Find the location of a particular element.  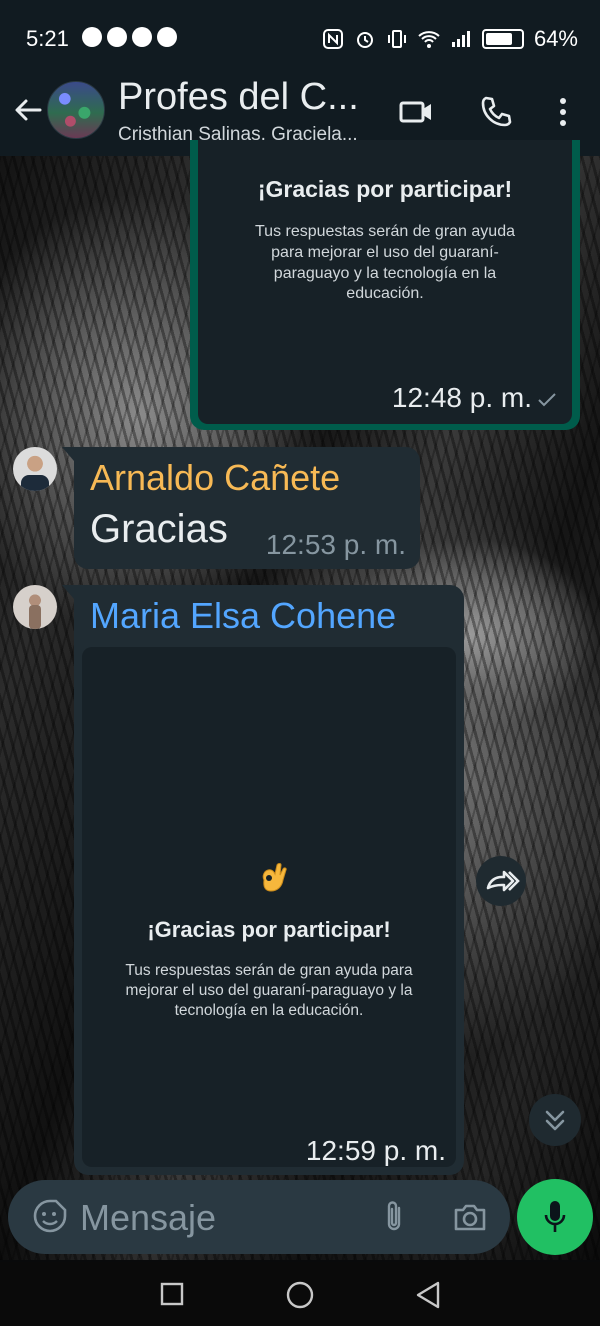

double-chevron-down-icon is located at coordinates (555, 1120).